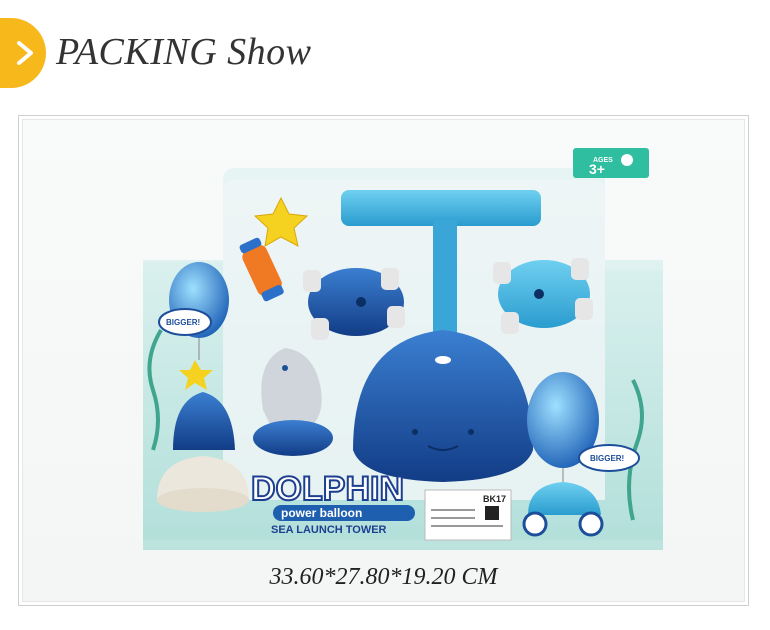  What do you see at coordinates (23, 53) in the screenshot?
I see `chevron-right-icon` at bounding box center [23, 53].